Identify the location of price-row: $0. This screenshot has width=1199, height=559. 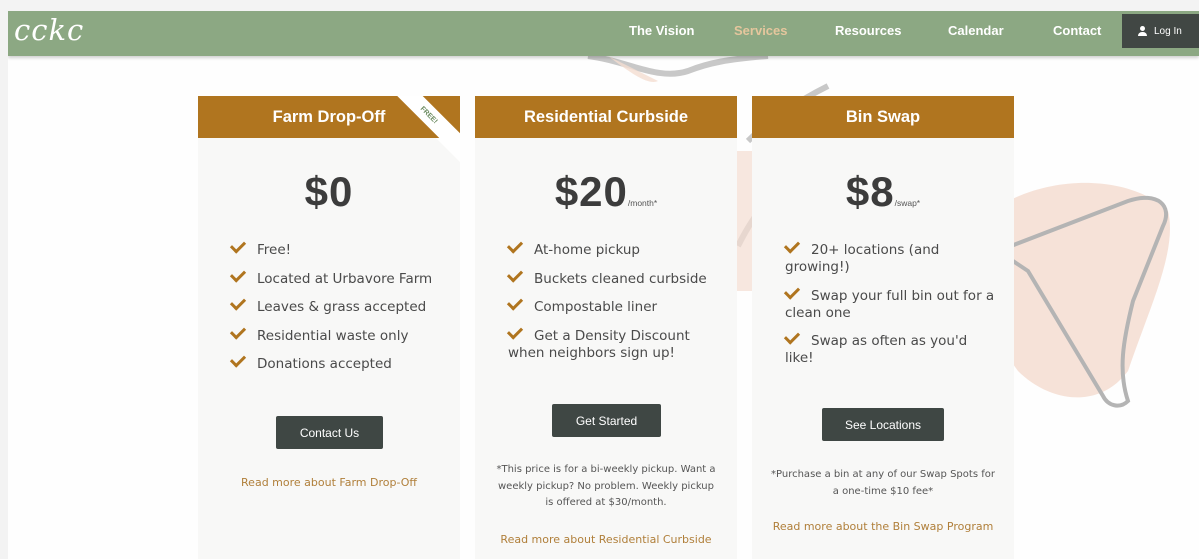
(329, 192).